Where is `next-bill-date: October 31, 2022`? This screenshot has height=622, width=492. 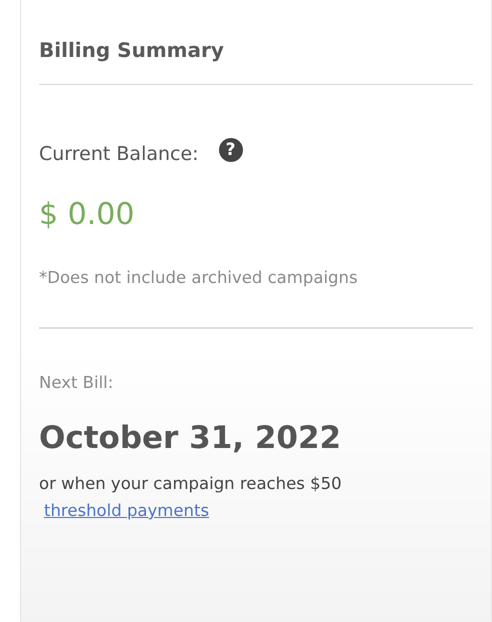
next-bill-date: October 31, 2022 is located at coordinates (190, 438).